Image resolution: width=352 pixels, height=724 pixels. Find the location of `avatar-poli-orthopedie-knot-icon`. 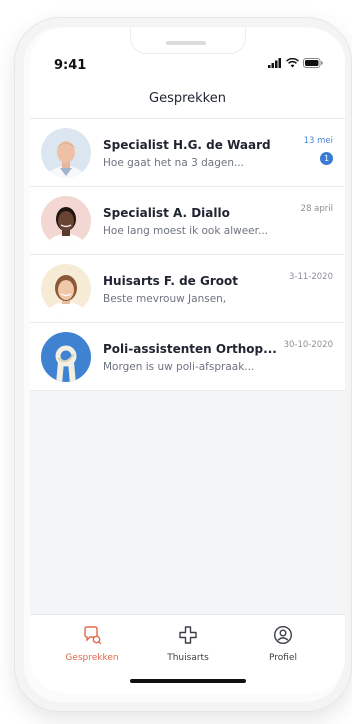

avatar-poli-orthopedie-knot-icon is located at coordinates (66, 357).